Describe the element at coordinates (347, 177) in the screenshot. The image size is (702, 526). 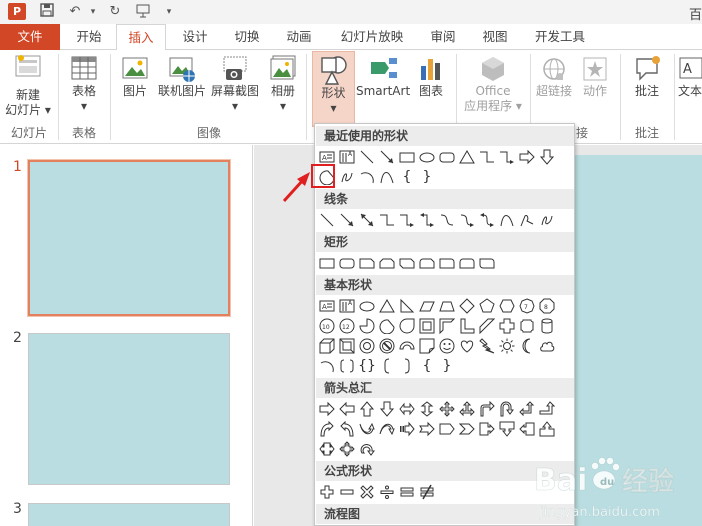
I see `freeform-scribble-shape` at that location.